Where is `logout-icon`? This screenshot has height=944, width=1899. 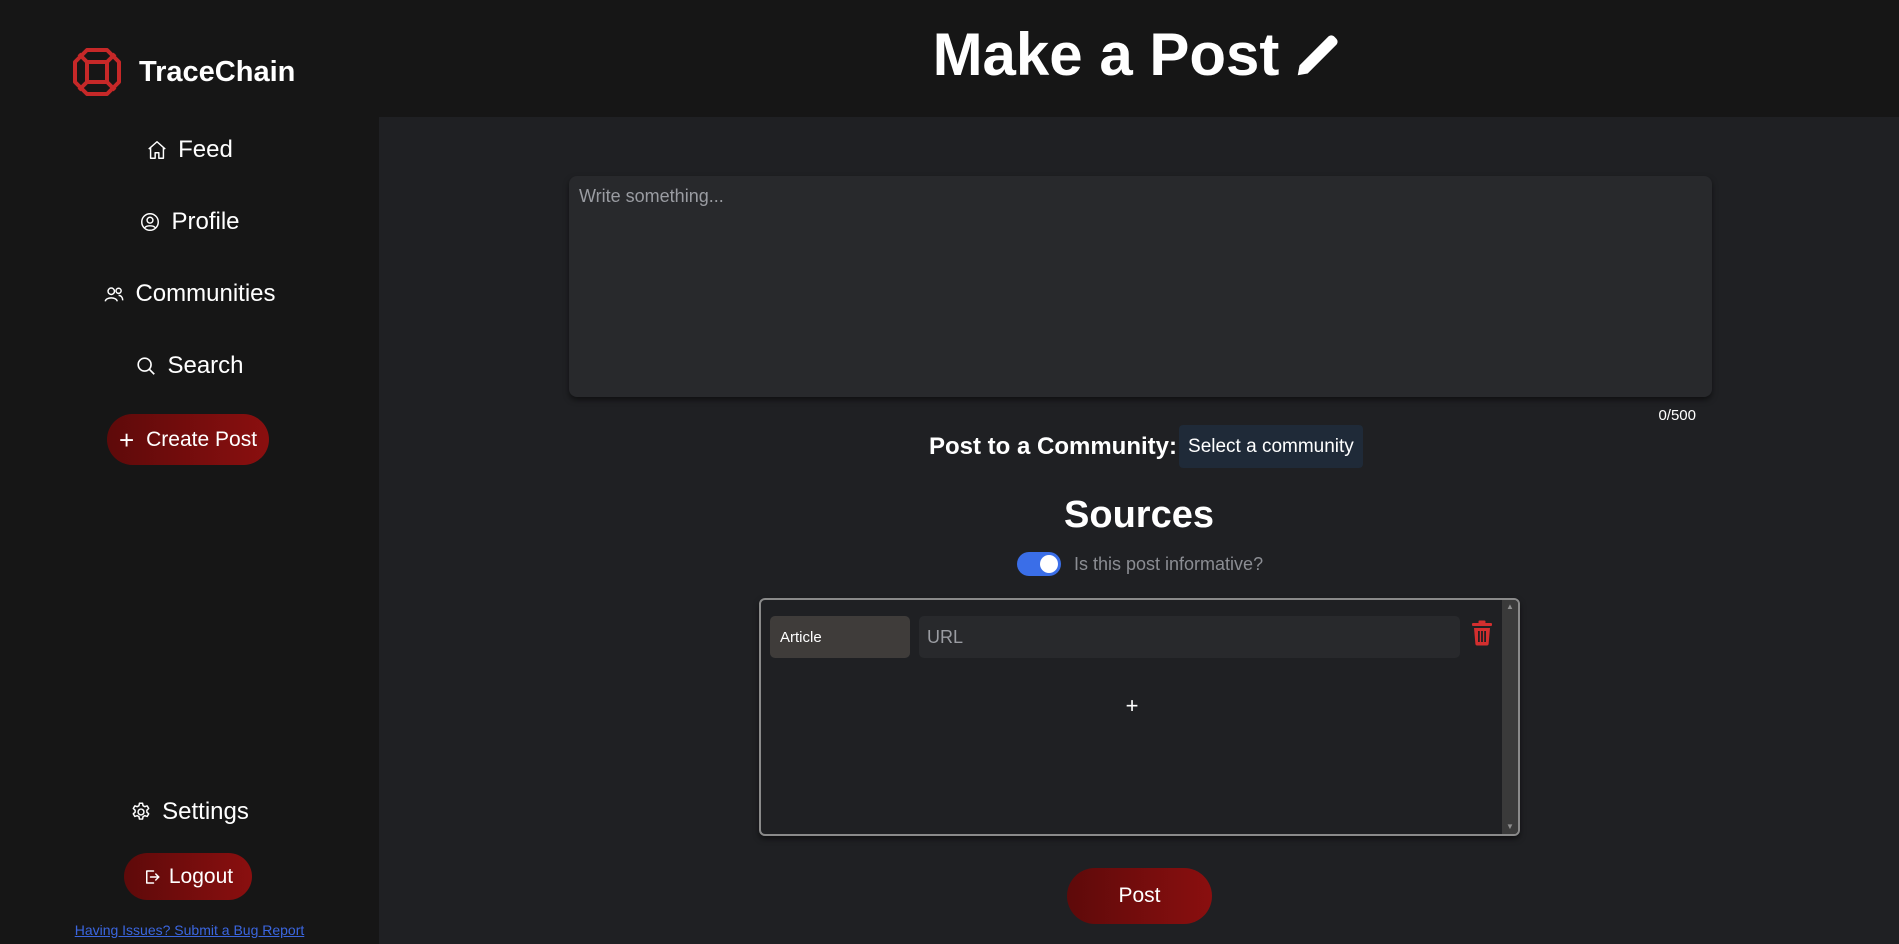 logout-icon is located at coordinates (152, 876).